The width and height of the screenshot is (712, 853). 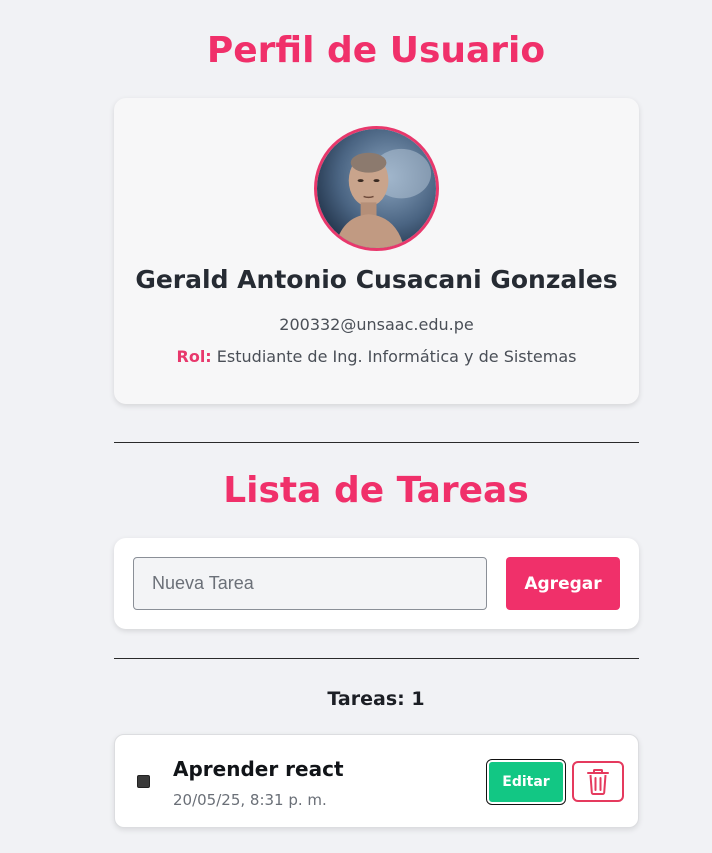 I want to click on tasks-heading: Lista de Tareas, so click(x=376, y=490).